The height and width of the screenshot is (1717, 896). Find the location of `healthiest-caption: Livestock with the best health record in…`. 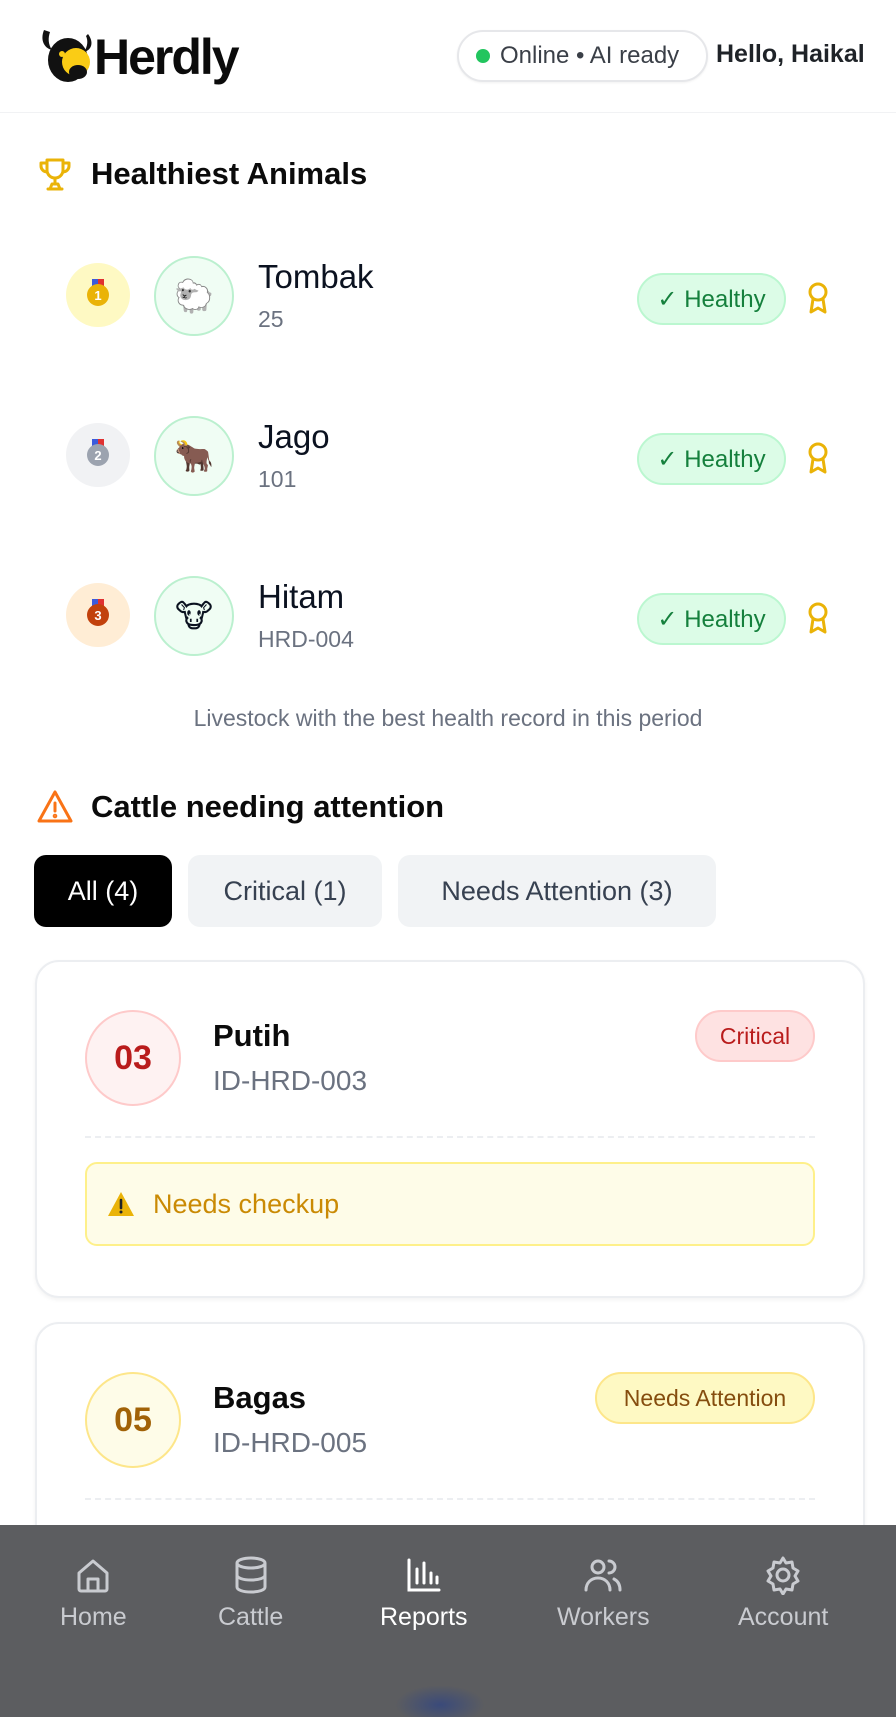

healthiest-caption: Livestock with the best health record in… is located at coordinates (448, 718).